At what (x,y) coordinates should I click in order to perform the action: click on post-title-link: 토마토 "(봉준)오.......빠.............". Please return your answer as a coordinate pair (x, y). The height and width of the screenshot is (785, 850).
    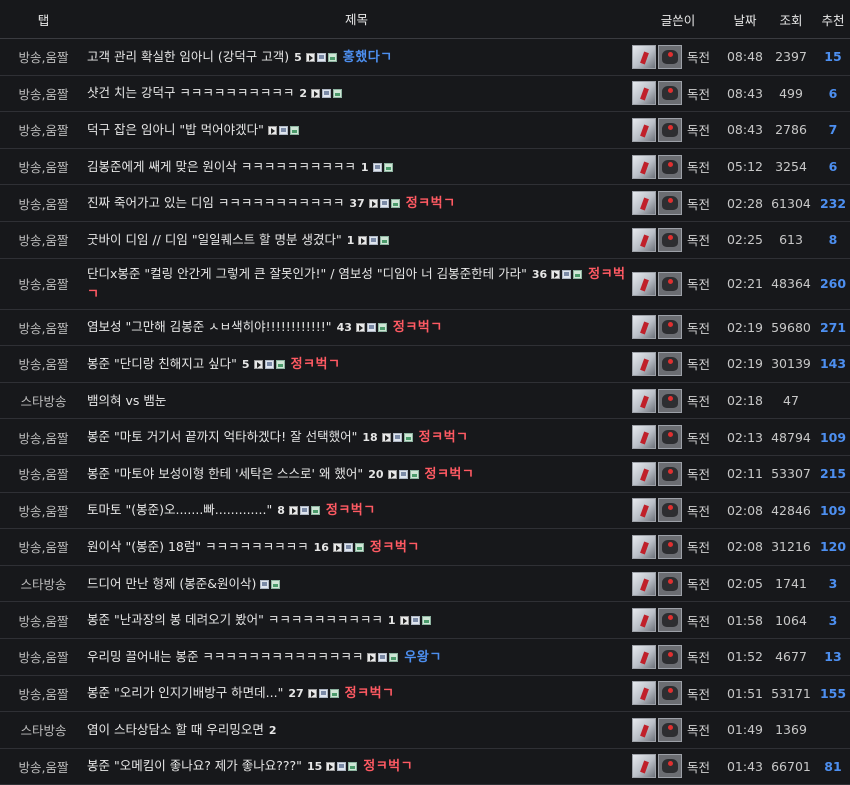
    Looking at the image, I should click on (179, 509).